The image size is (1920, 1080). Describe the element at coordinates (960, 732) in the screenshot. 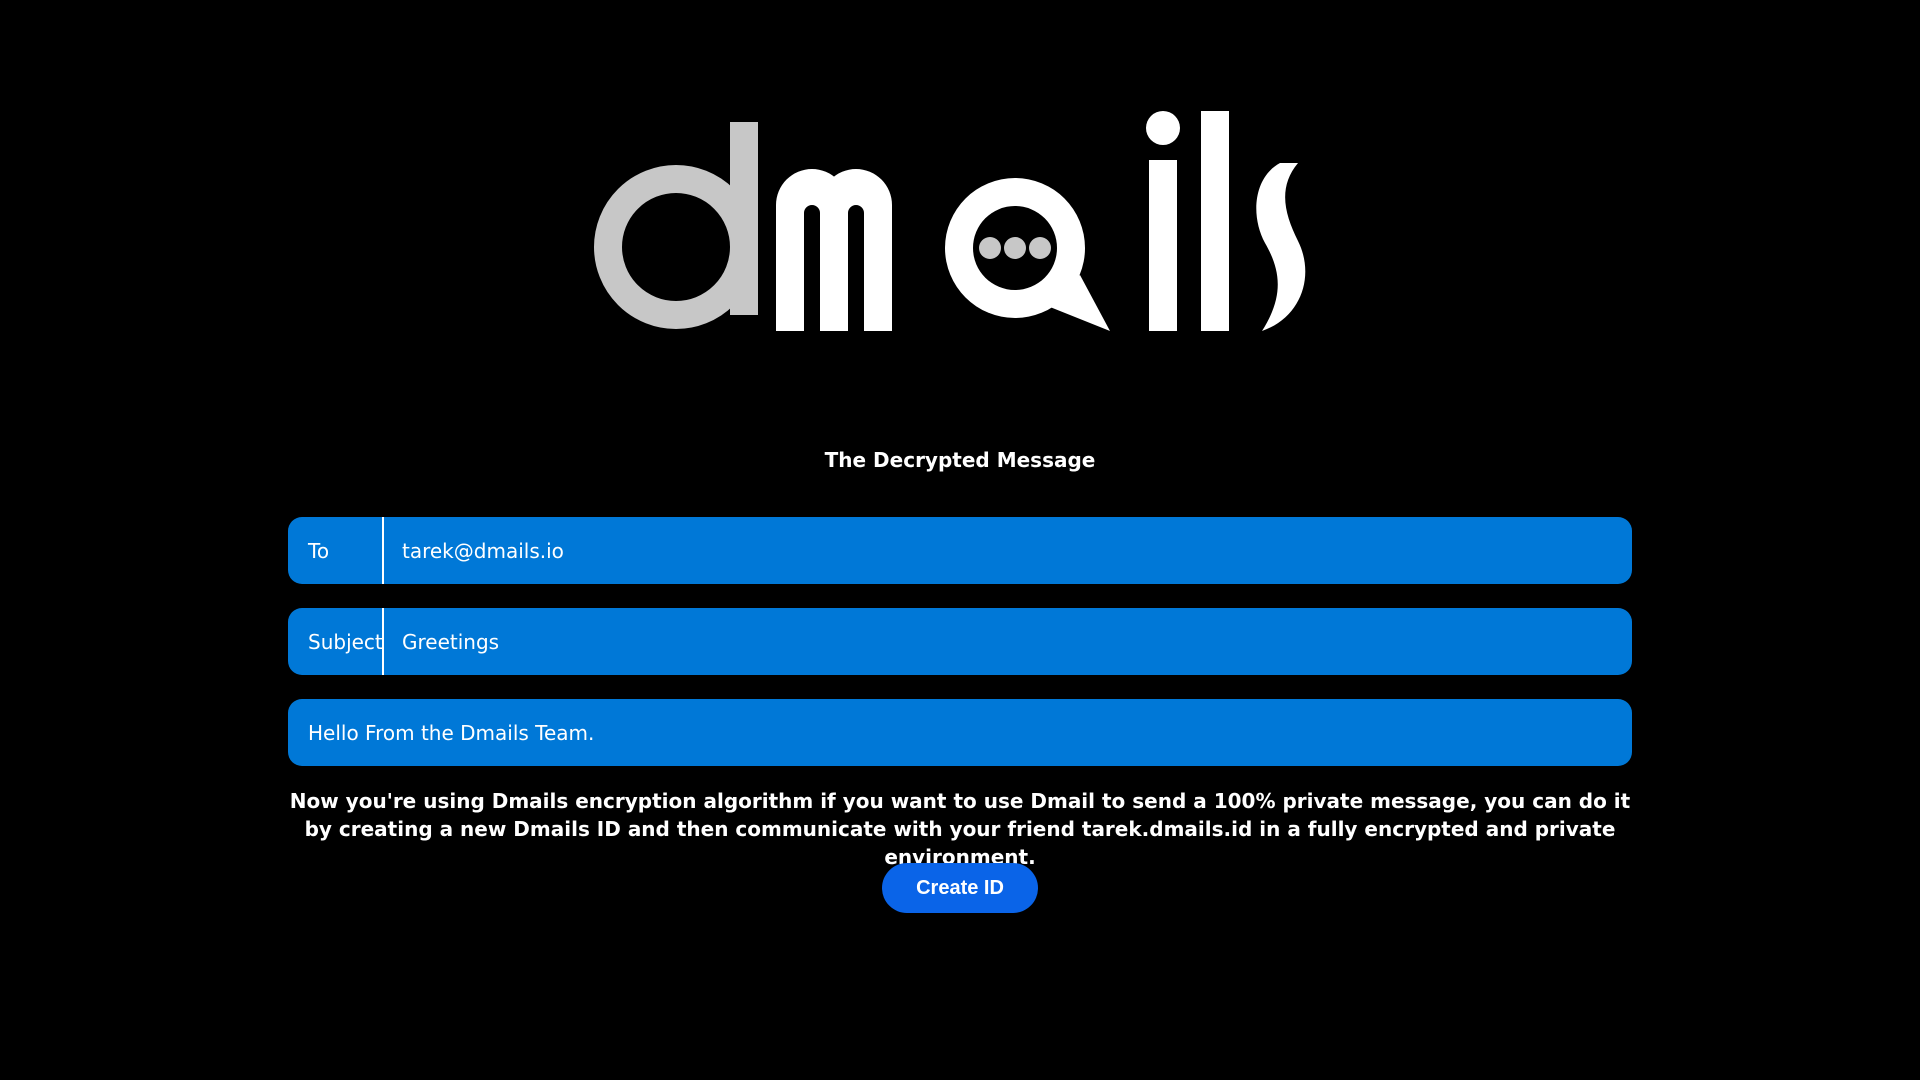

I see `message-body-field: Hello From the Dmails Team.` at that location.